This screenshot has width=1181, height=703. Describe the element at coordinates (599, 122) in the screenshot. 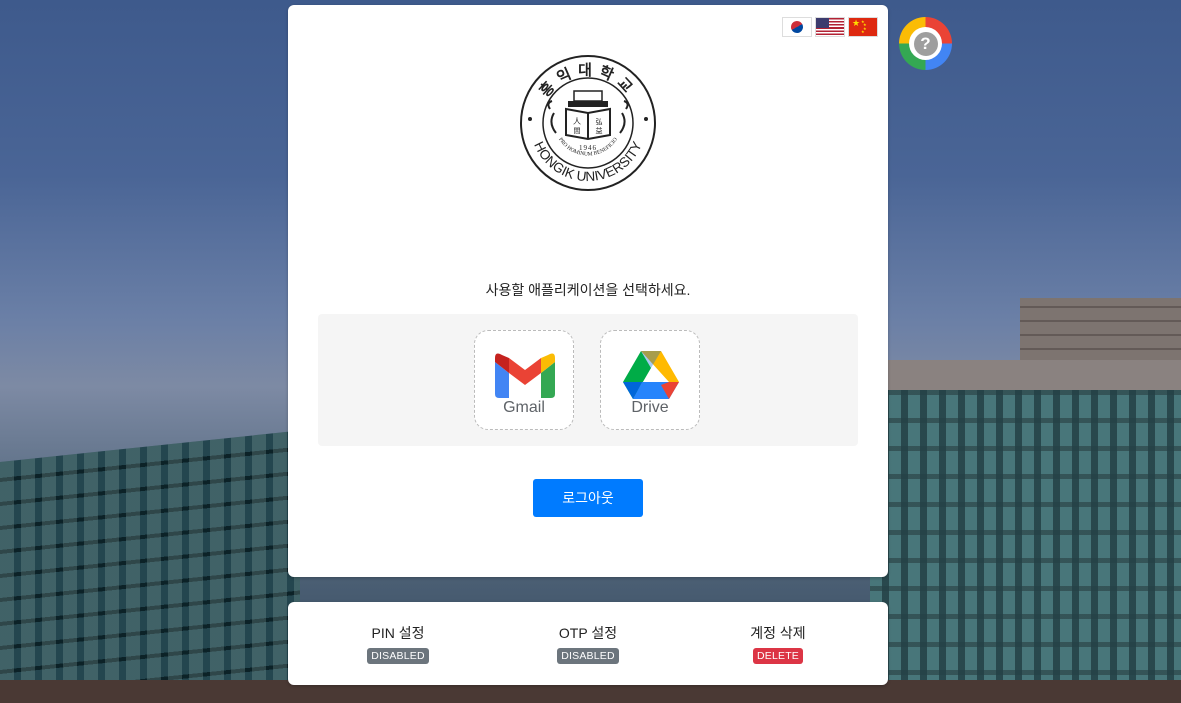

I see `svg-text: 弘` at that location.